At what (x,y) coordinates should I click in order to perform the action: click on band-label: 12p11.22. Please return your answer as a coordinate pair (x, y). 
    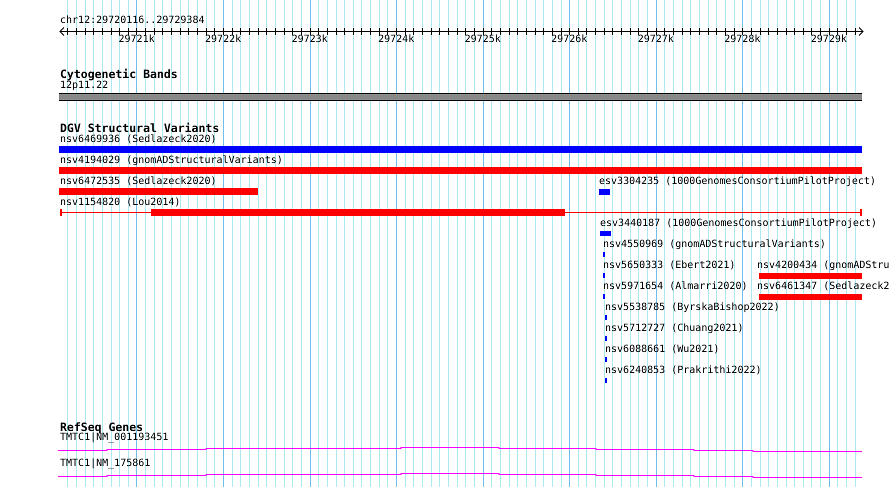
    Looking at the image, I should click on (84, 86).